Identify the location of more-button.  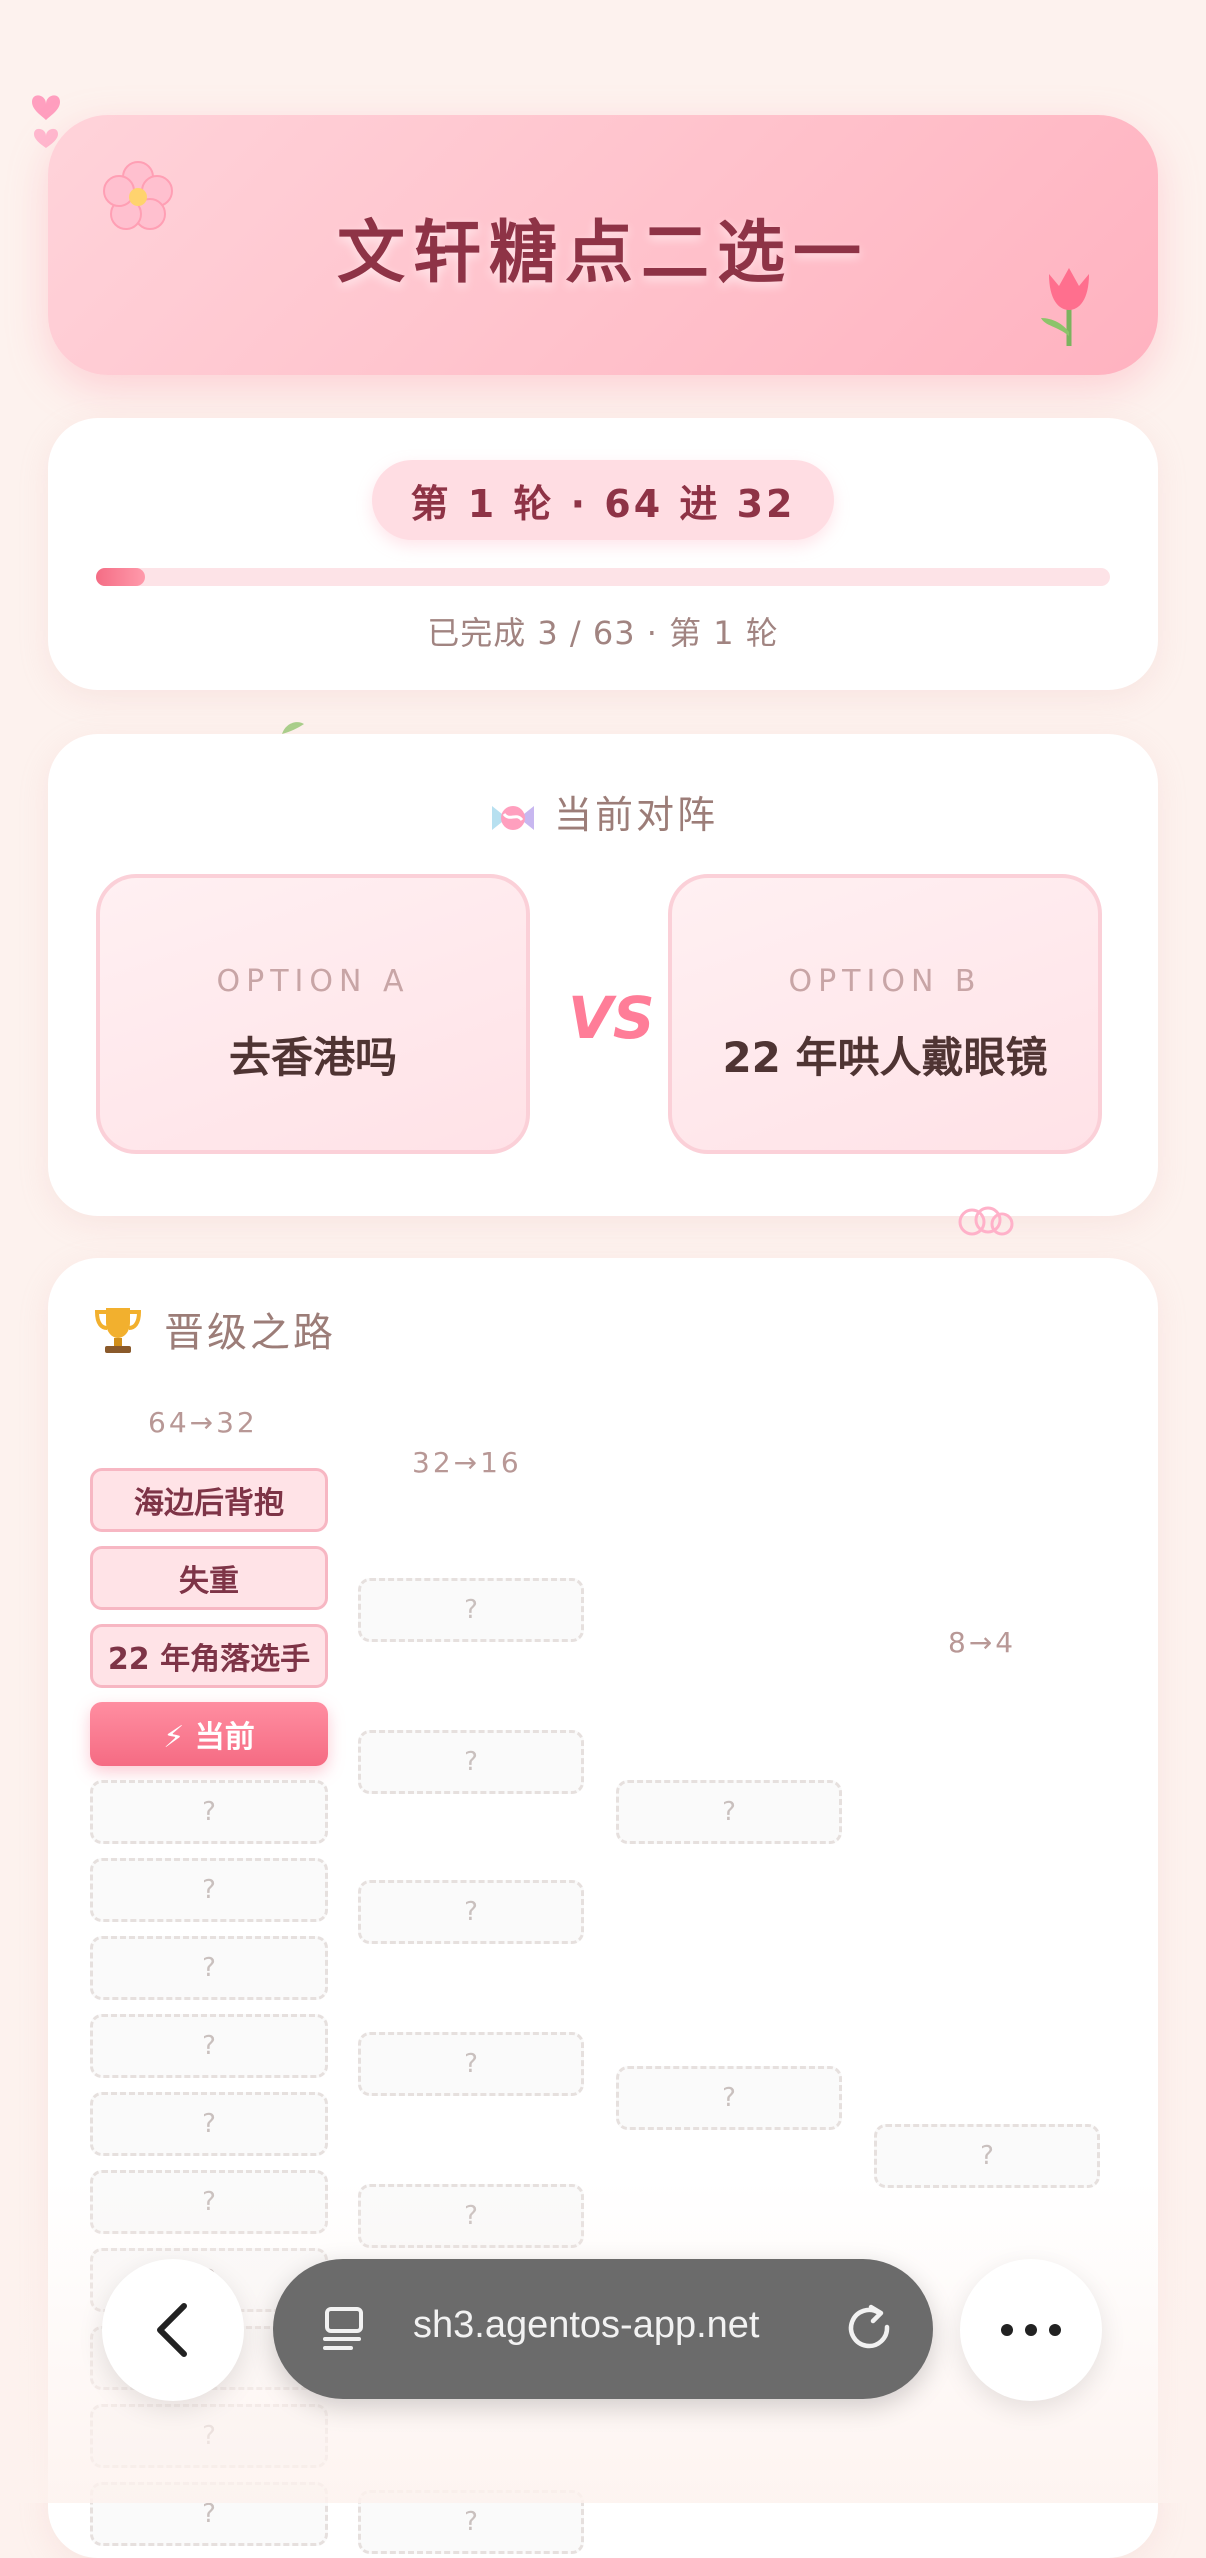
(1031, 2330).